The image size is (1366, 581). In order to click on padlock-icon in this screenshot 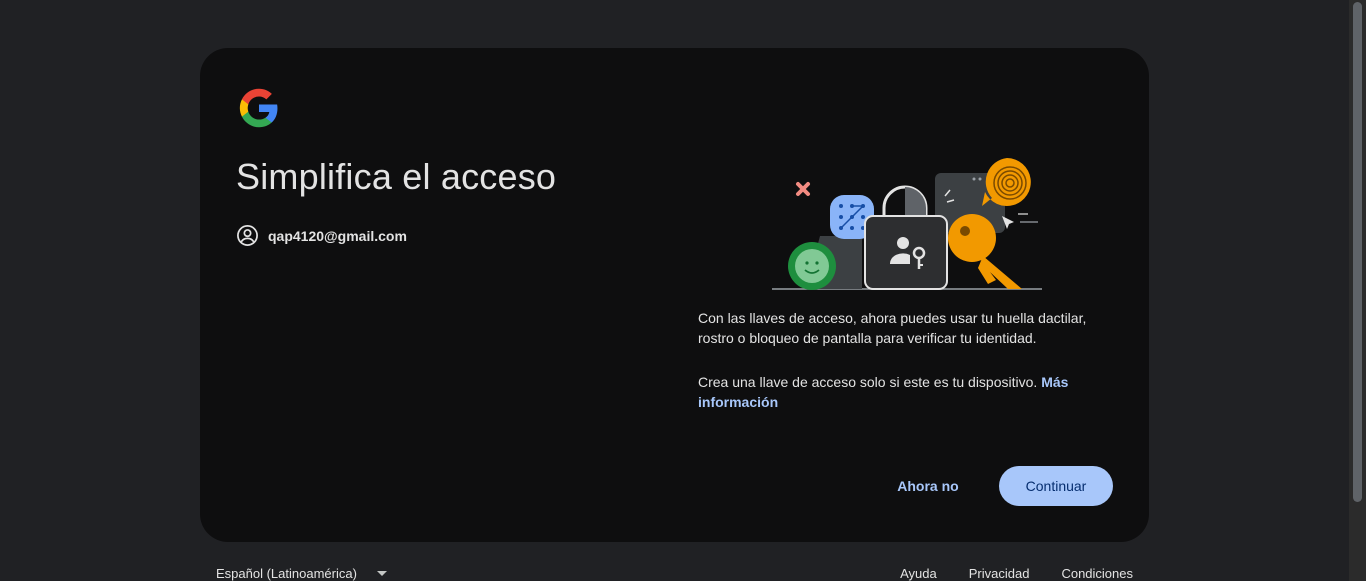, I will do `click(906, 252)`.